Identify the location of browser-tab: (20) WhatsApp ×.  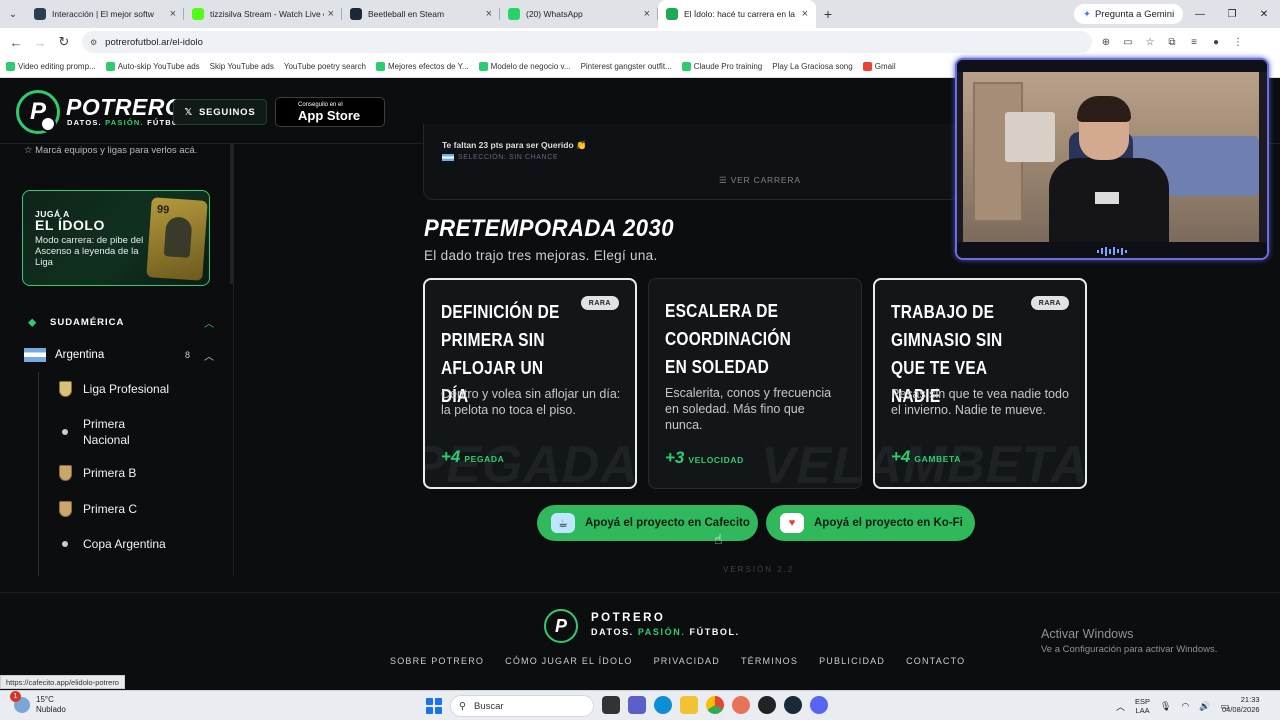
(579, 14).